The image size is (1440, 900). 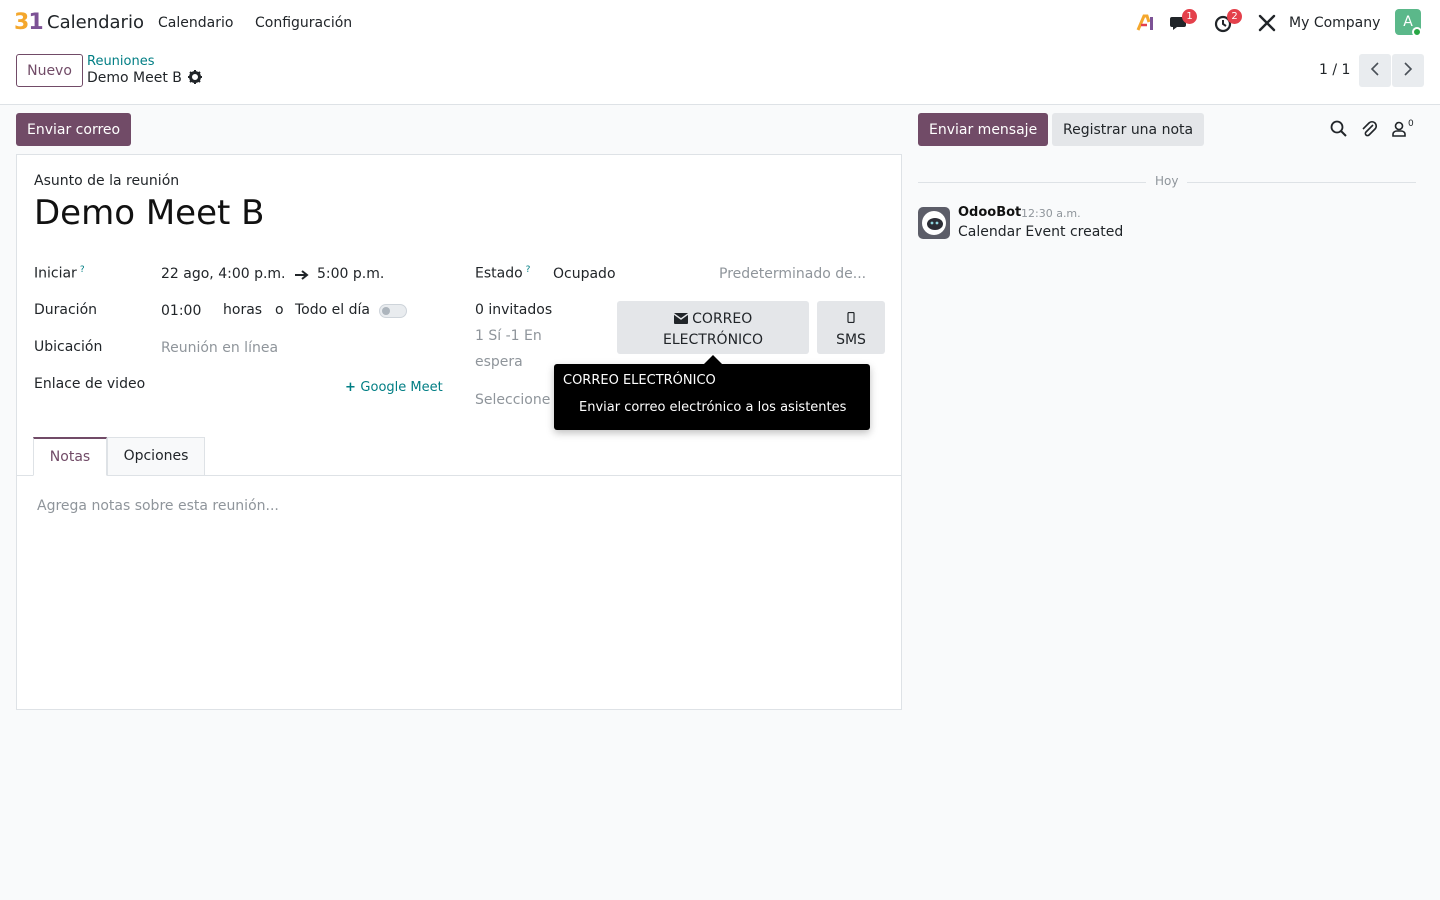 I want to click on tab-options: Opciones, so click(x=156, y=456).